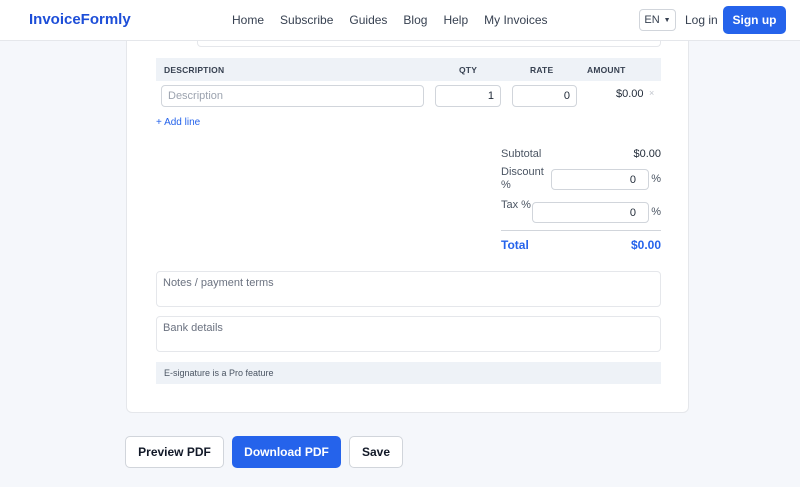 The image size is (800, 487). What do you see at coordinates (754, 20) in the screenshot?
I see `signup-button: Sign up` at bounding box center [754, 20].